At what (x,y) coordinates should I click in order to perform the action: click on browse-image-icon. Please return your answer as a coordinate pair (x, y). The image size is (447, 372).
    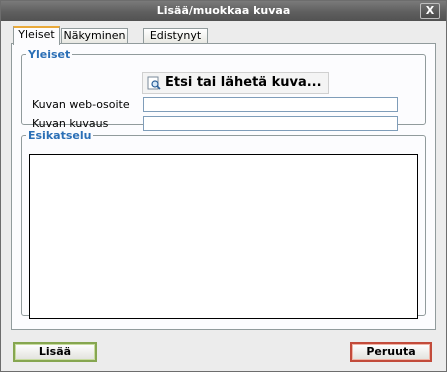
    Looking at the image, I should click on (154, 83).